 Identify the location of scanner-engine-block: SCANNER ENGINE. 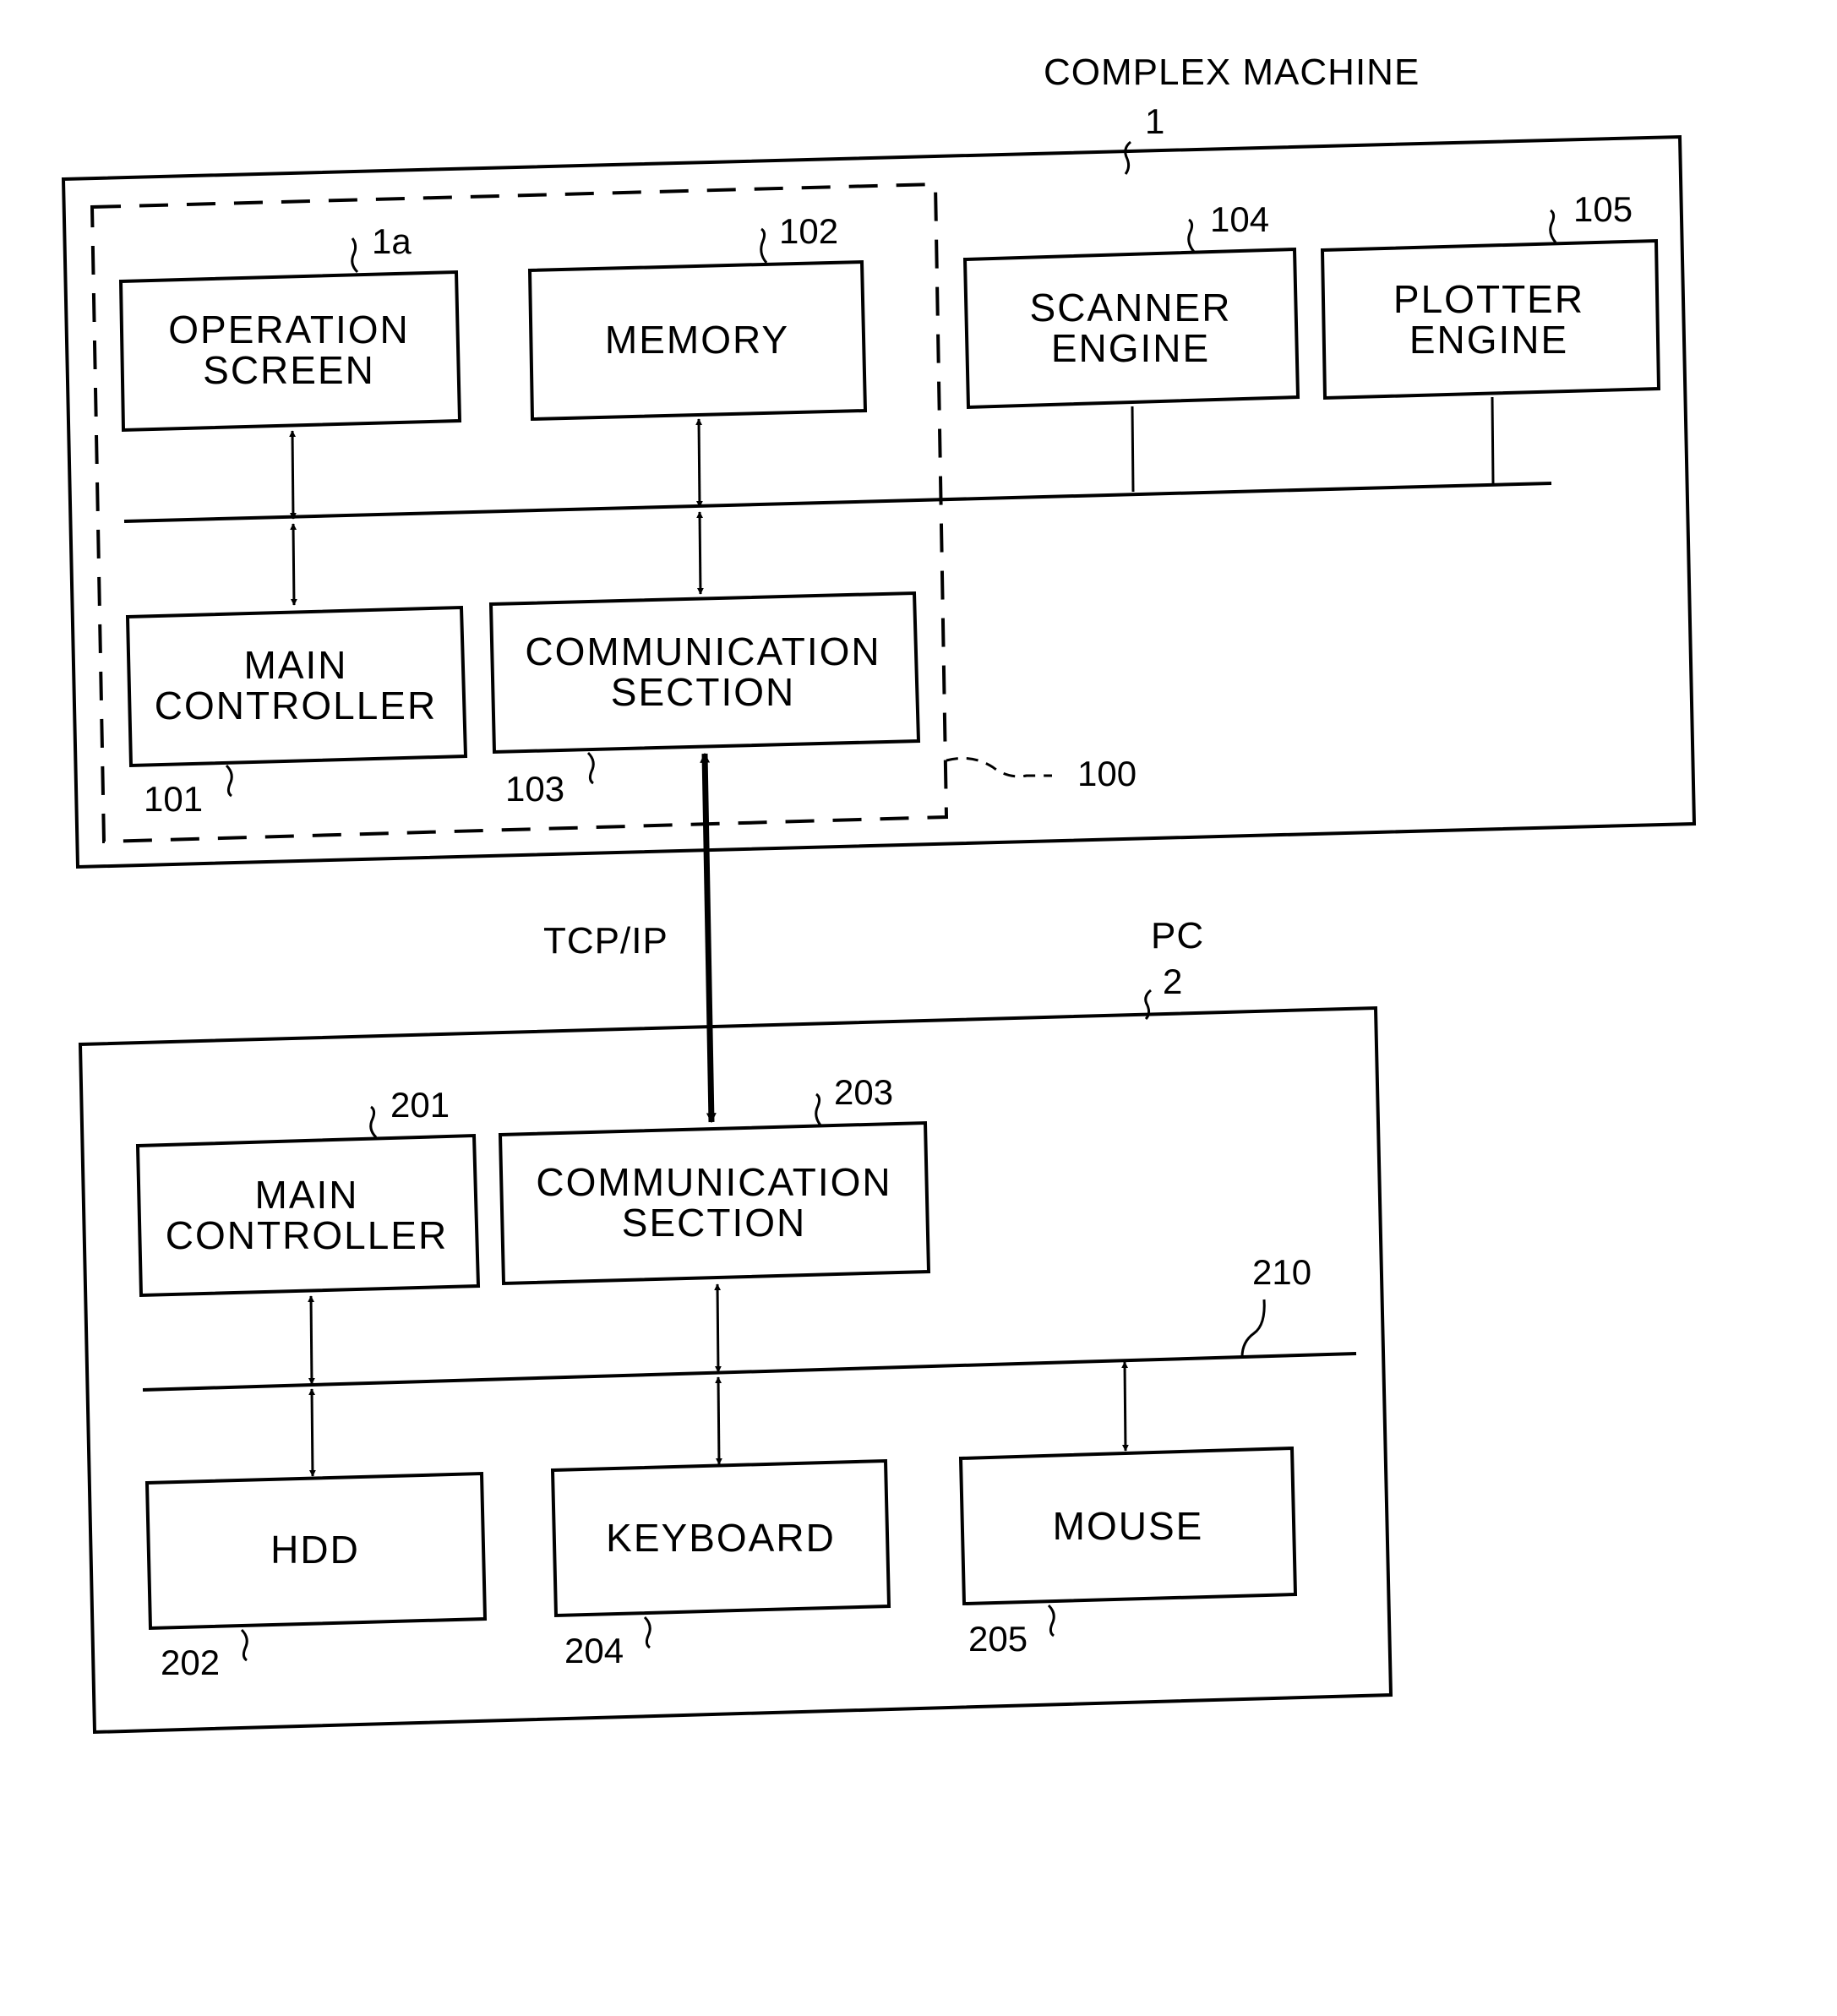
(1131, 328).